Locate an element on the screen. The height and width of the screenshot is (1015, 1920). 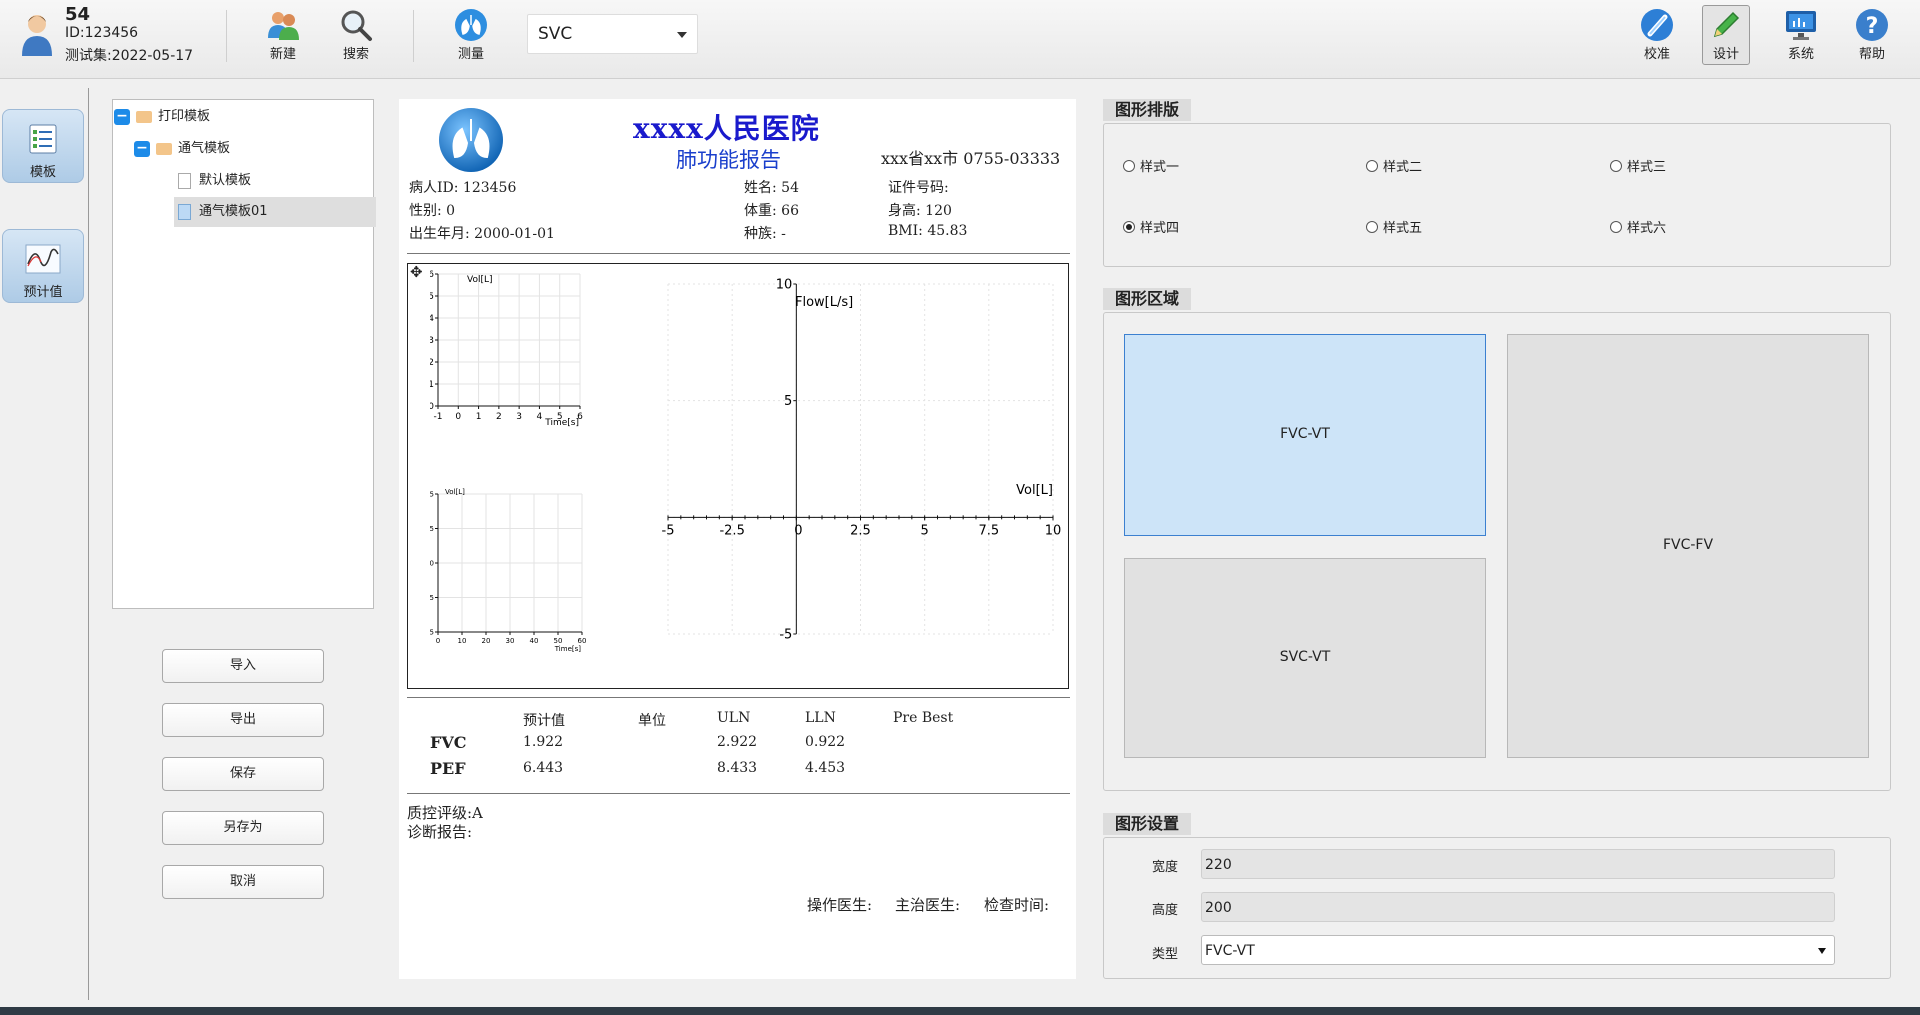
option-label: 样式五 is located at coordinates (1403, 228).